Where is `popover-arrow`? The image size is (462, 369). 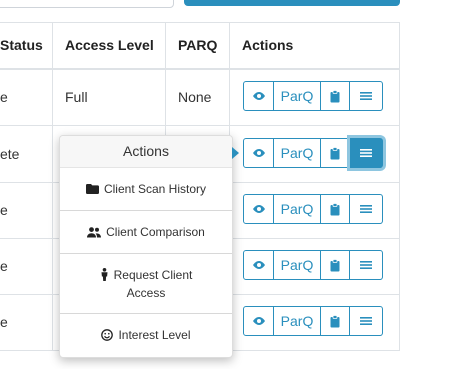
popover-arrow is located at coordinates (235, 153).